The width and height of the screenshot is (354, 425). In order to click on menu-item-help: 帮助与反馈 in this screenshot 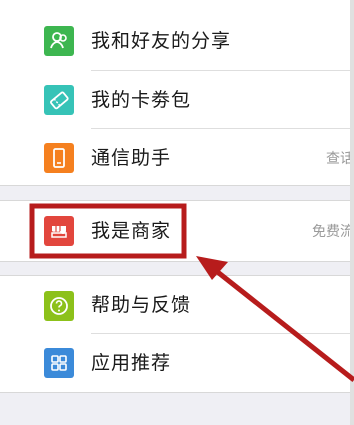, I will do `click(177, 305)`.